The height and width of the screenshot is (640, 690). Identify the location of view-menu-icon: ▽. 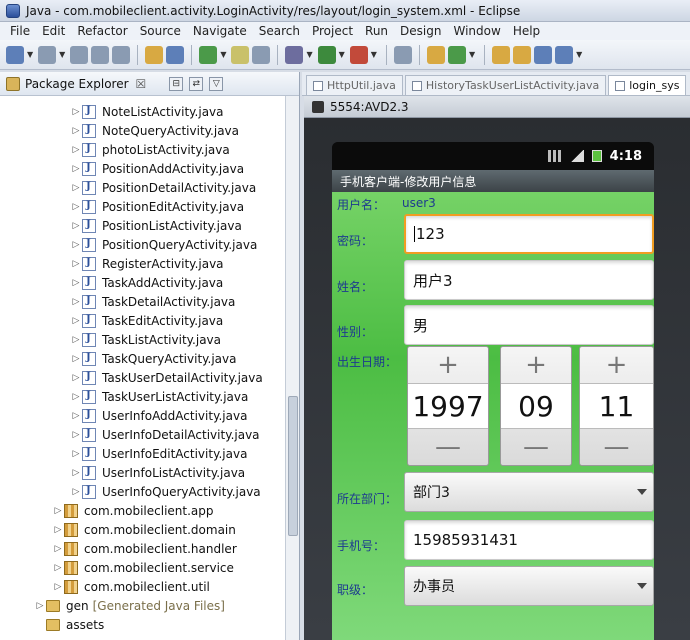
(216, 83).